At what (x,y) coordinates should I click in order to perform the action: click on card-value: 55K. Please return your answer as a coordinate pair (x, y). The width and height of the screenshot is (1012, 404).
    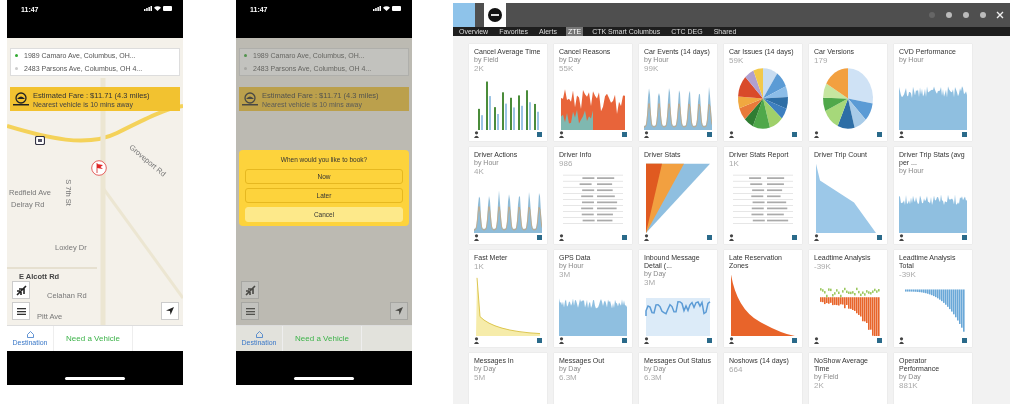
    Looking at the image, I should click on (567, 68).